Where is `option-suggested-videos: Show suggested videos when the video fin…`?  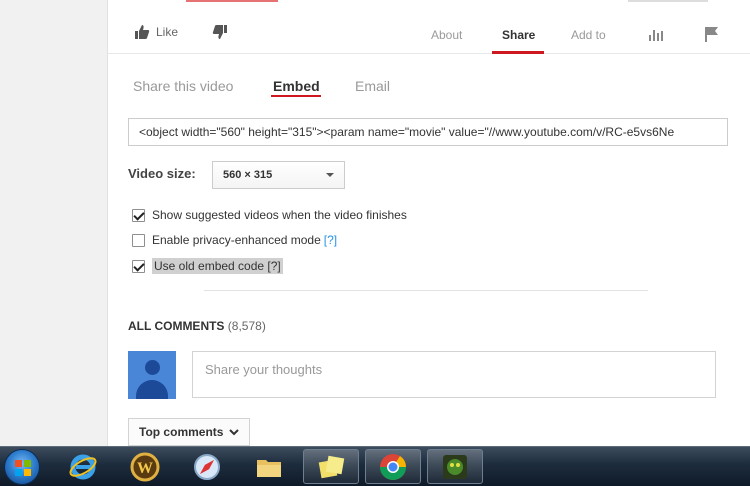
option-suggested-videos: Show suggested videos when the video fin… is located at coordinates (269, 215).